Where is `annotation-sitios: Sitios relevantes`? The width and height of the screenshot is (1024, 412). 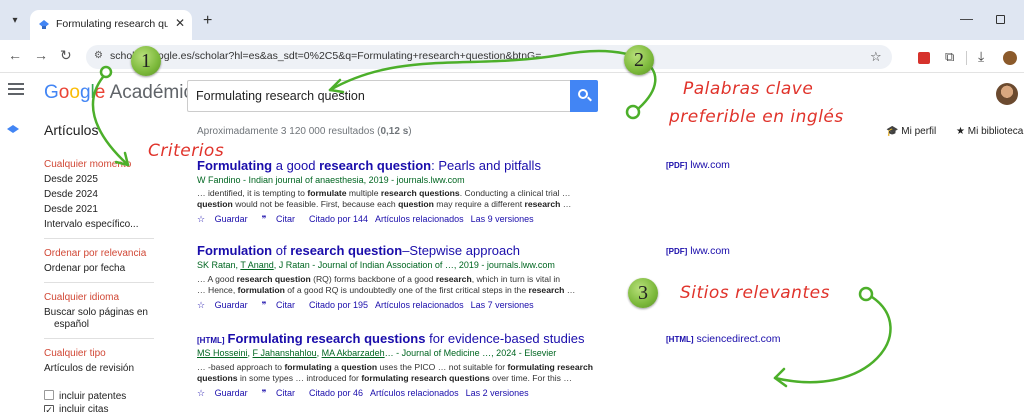
annotation-sitios: Sitios relevantes is located at coordinates (755, 293).